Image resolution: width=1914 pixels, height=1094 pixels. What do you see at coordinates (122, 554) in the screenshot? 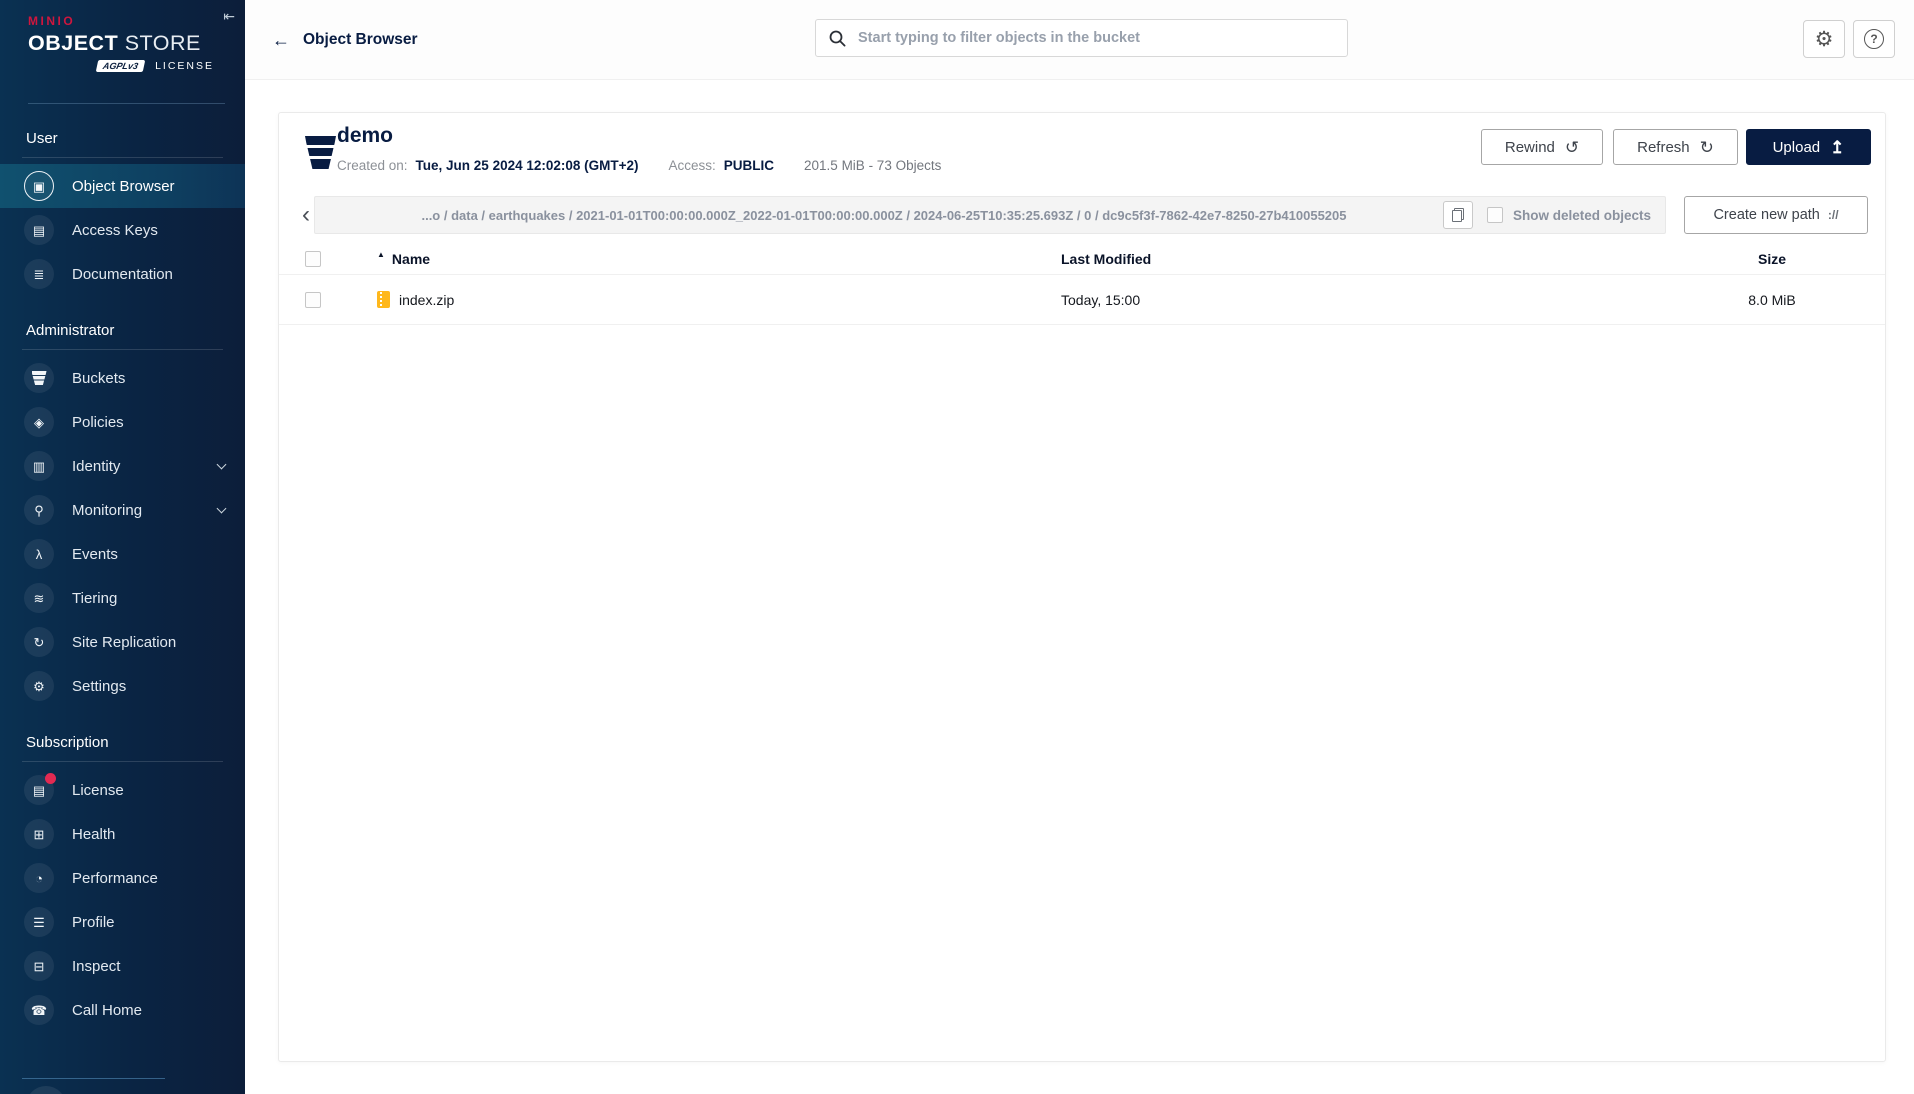
I see `sidebar-item-events: λ Events` at bounding box center [122, 554].